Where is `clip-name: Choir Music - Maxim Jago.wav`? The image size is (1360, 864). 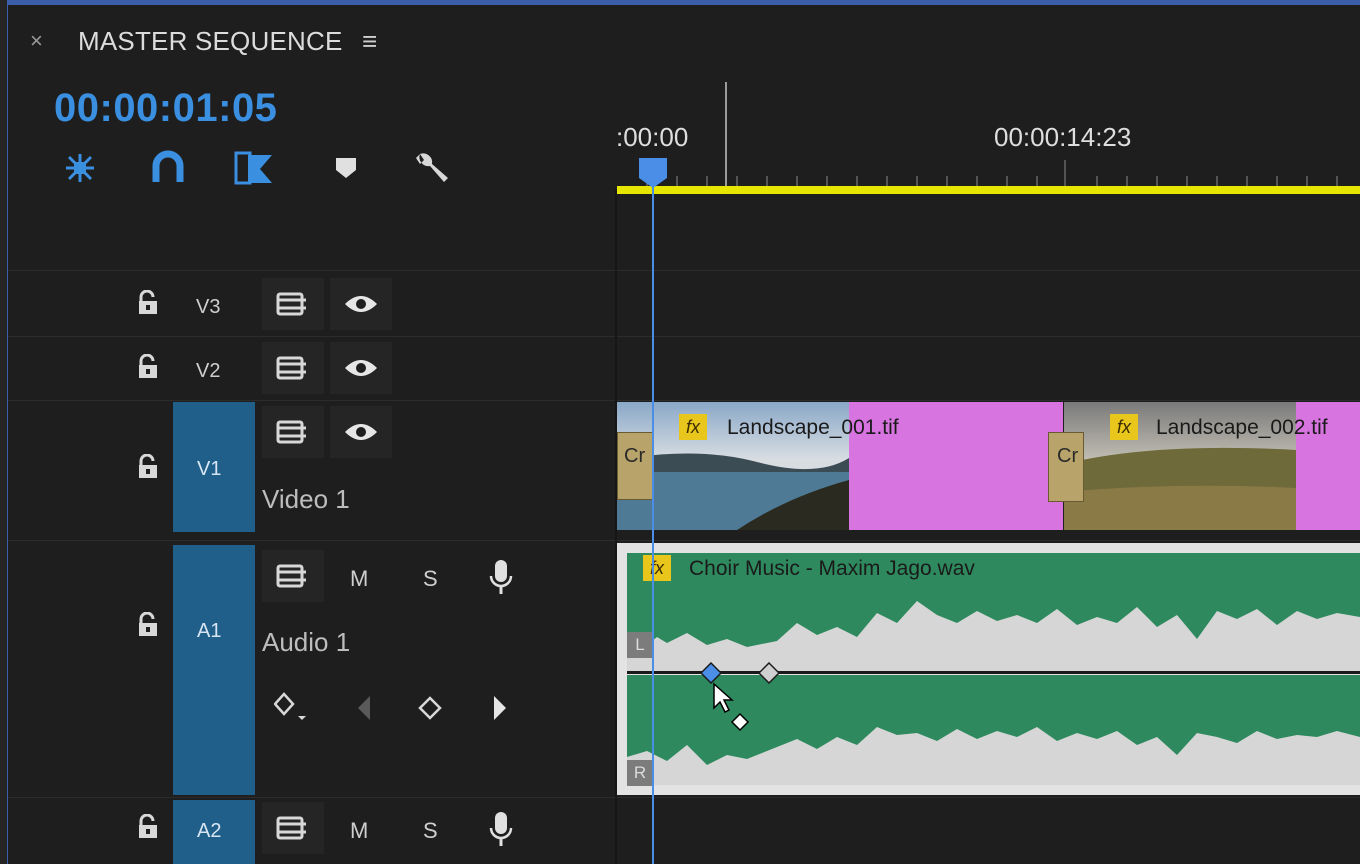 clip-name: Choir Music - Maxim Jago.wav is located at coordinates (832, 568).